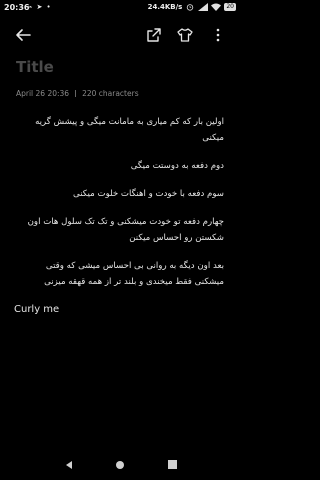 Image resolution: width=320 pixels, height=480 pixels. What do you see at coordinates (120, 35) in the screenshot?
I see `toolbar` at bounding box center [120, 35].